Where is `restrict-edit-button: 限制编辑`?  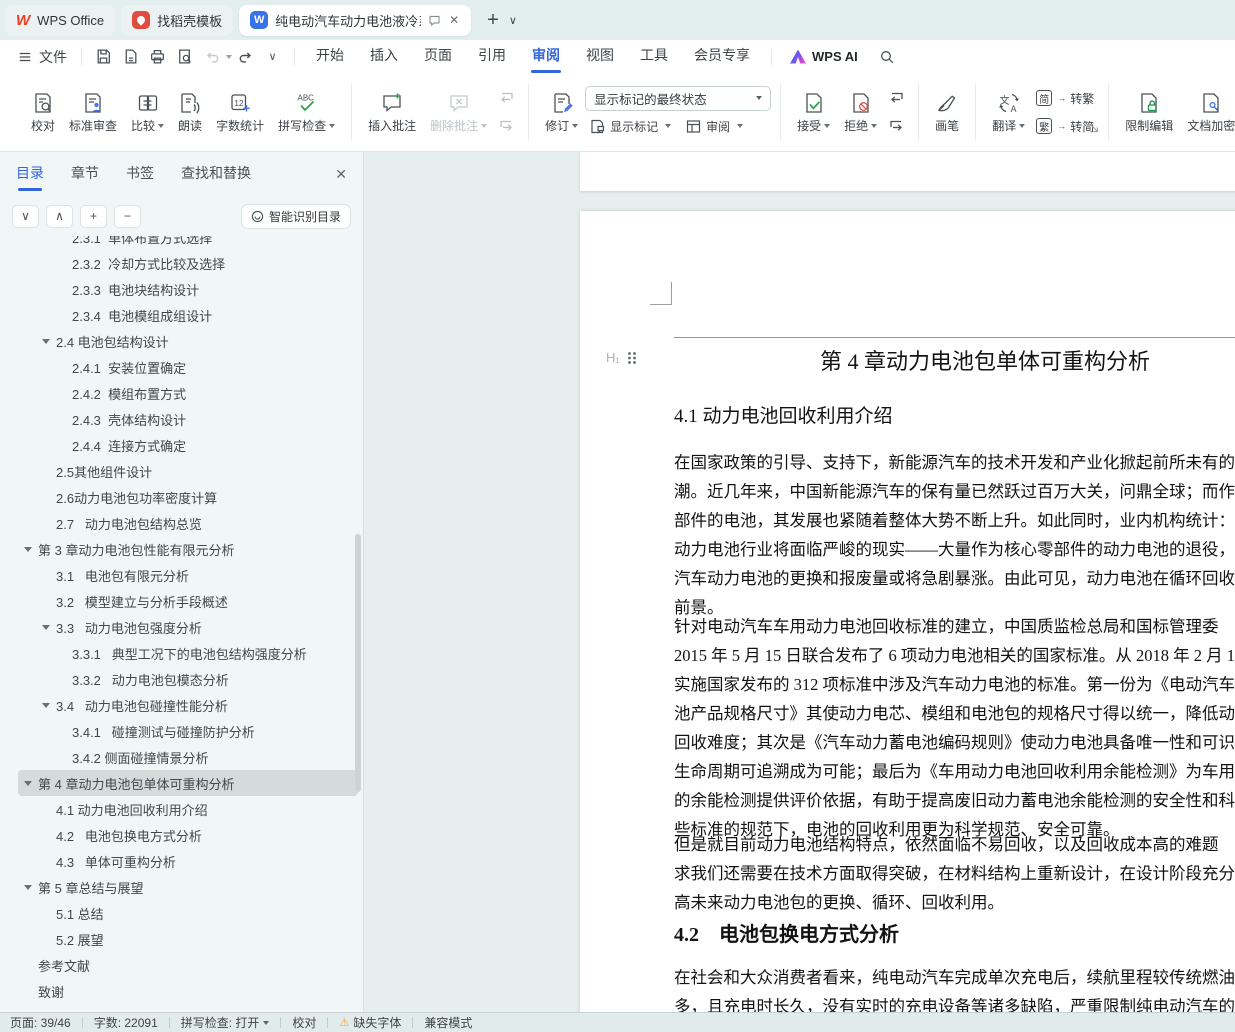 restrict-edit-button: 限制编辑 is located at coordinates (1149, 112).